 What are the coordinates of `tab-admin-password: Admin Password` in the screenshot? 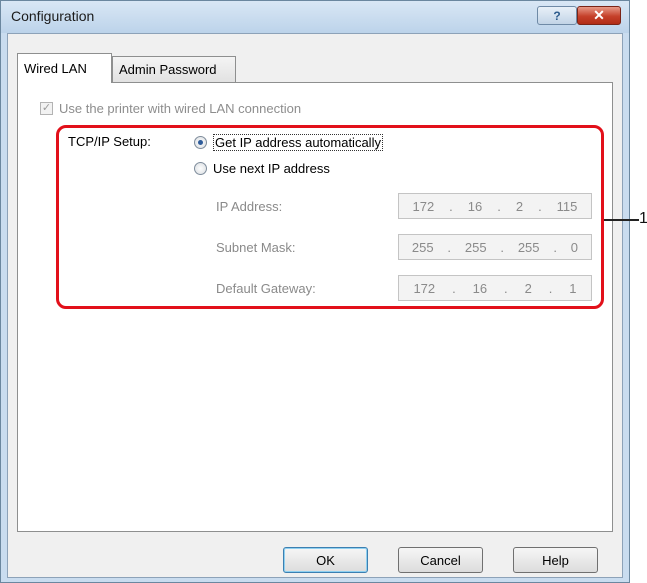 It's located at (174, 69).